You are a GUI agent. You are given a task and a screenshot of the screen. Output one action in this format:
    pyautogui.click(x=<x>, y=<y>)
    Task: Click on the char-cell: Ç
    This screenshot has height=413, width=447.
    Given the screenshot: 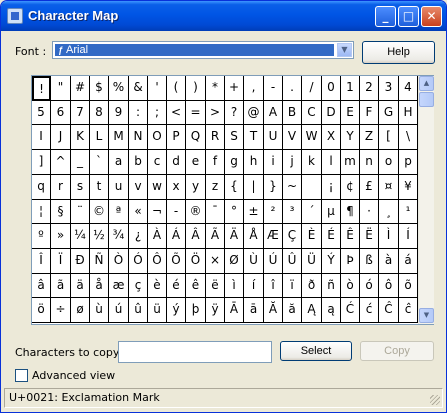 What is the action you would take?
    pyautogui.click(x=292, y=236)
    